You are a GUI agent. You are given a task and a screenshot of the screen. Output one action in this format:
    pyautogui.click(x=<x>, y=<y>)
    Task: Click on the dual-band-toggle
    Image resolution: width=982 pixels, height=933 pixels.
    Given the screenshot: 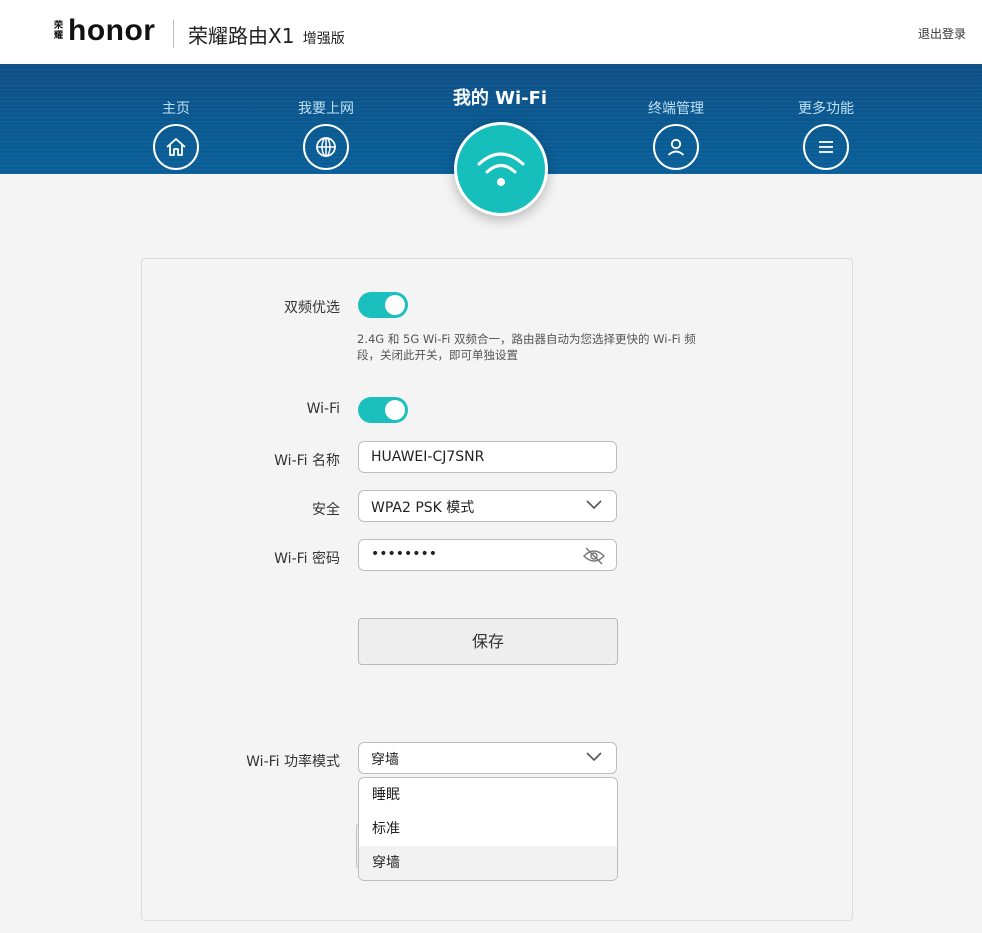 What is the action you would take?
    pyautogui.click(x=383, y=305)
    